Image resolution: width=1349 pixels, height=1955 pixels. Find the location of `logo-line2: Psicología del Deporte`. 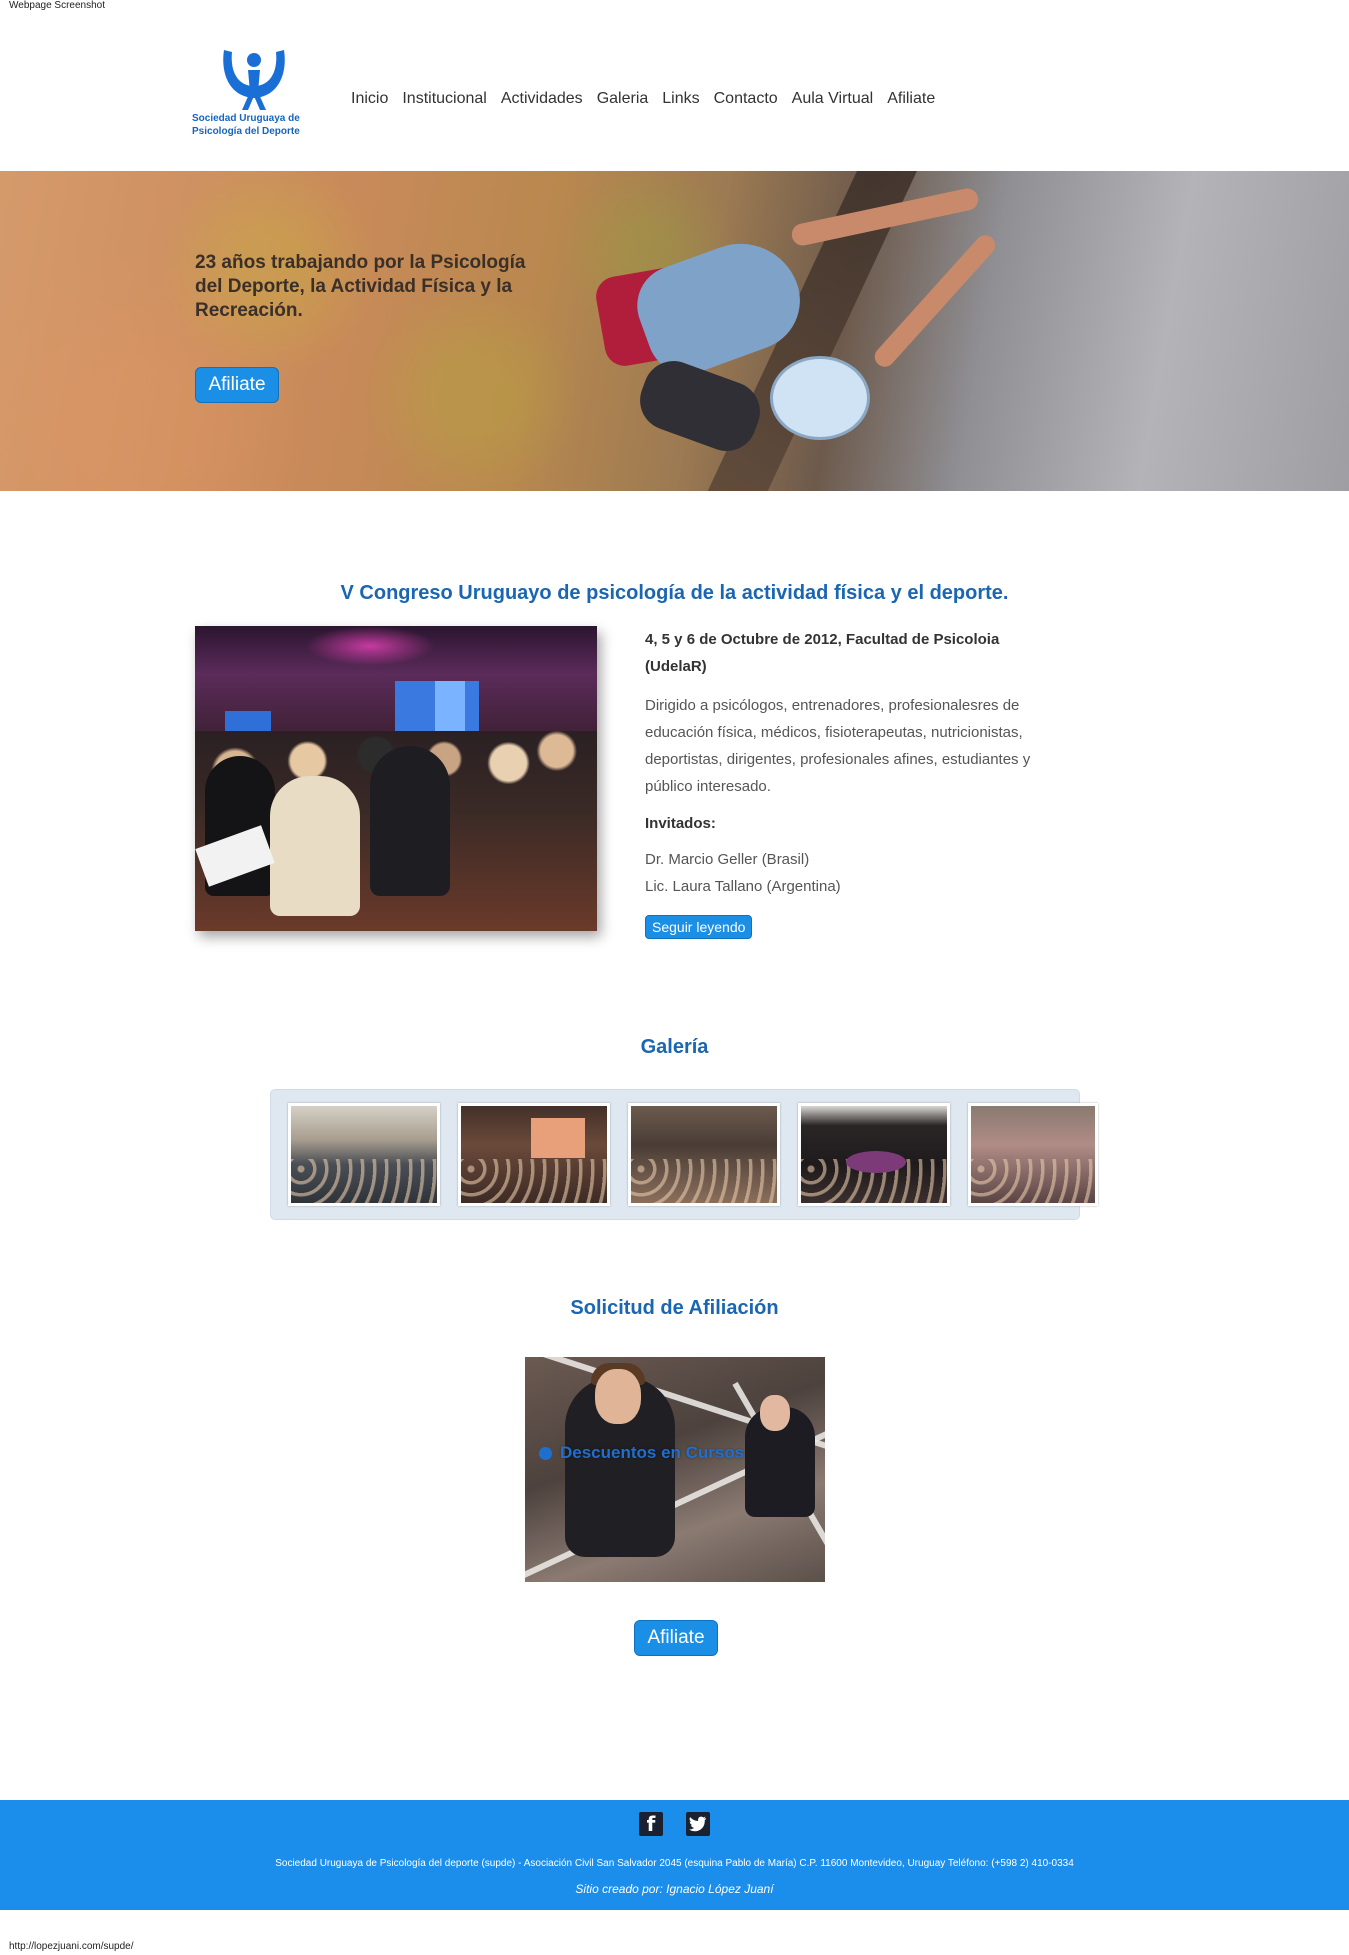

logo-line2: Psicología del Deporte is located at coordinates (246, 131).